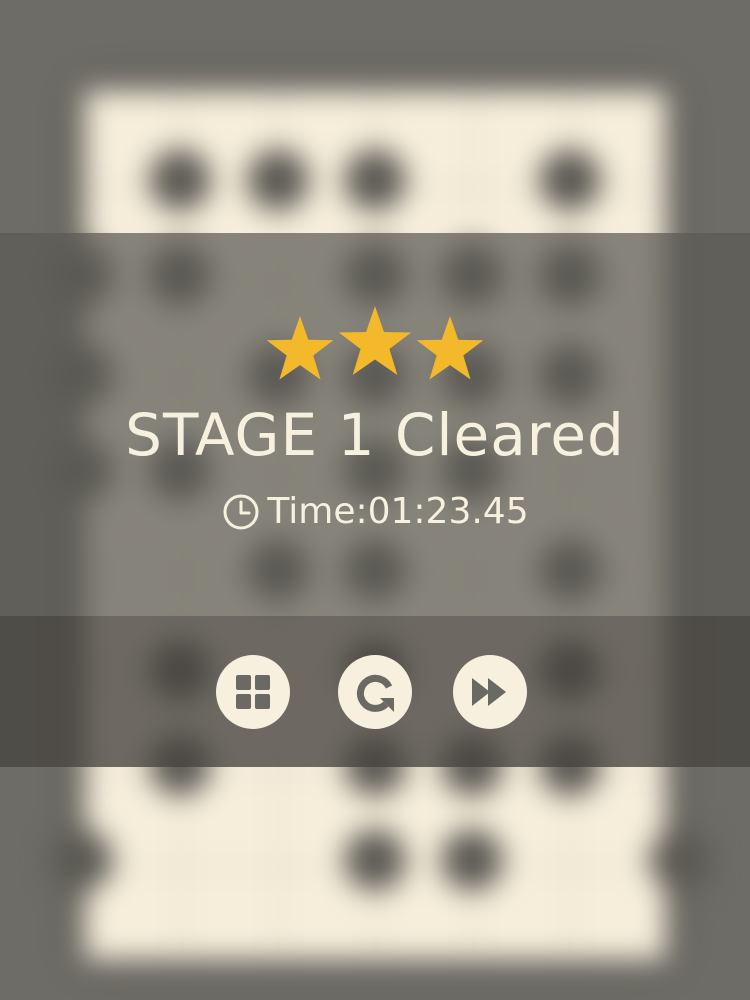  What do you see at coordinates (375, 435) in the screenshot?
I see `stage-cleared-title: STAGE 1 Cleared` at bounding box center [375, 435].